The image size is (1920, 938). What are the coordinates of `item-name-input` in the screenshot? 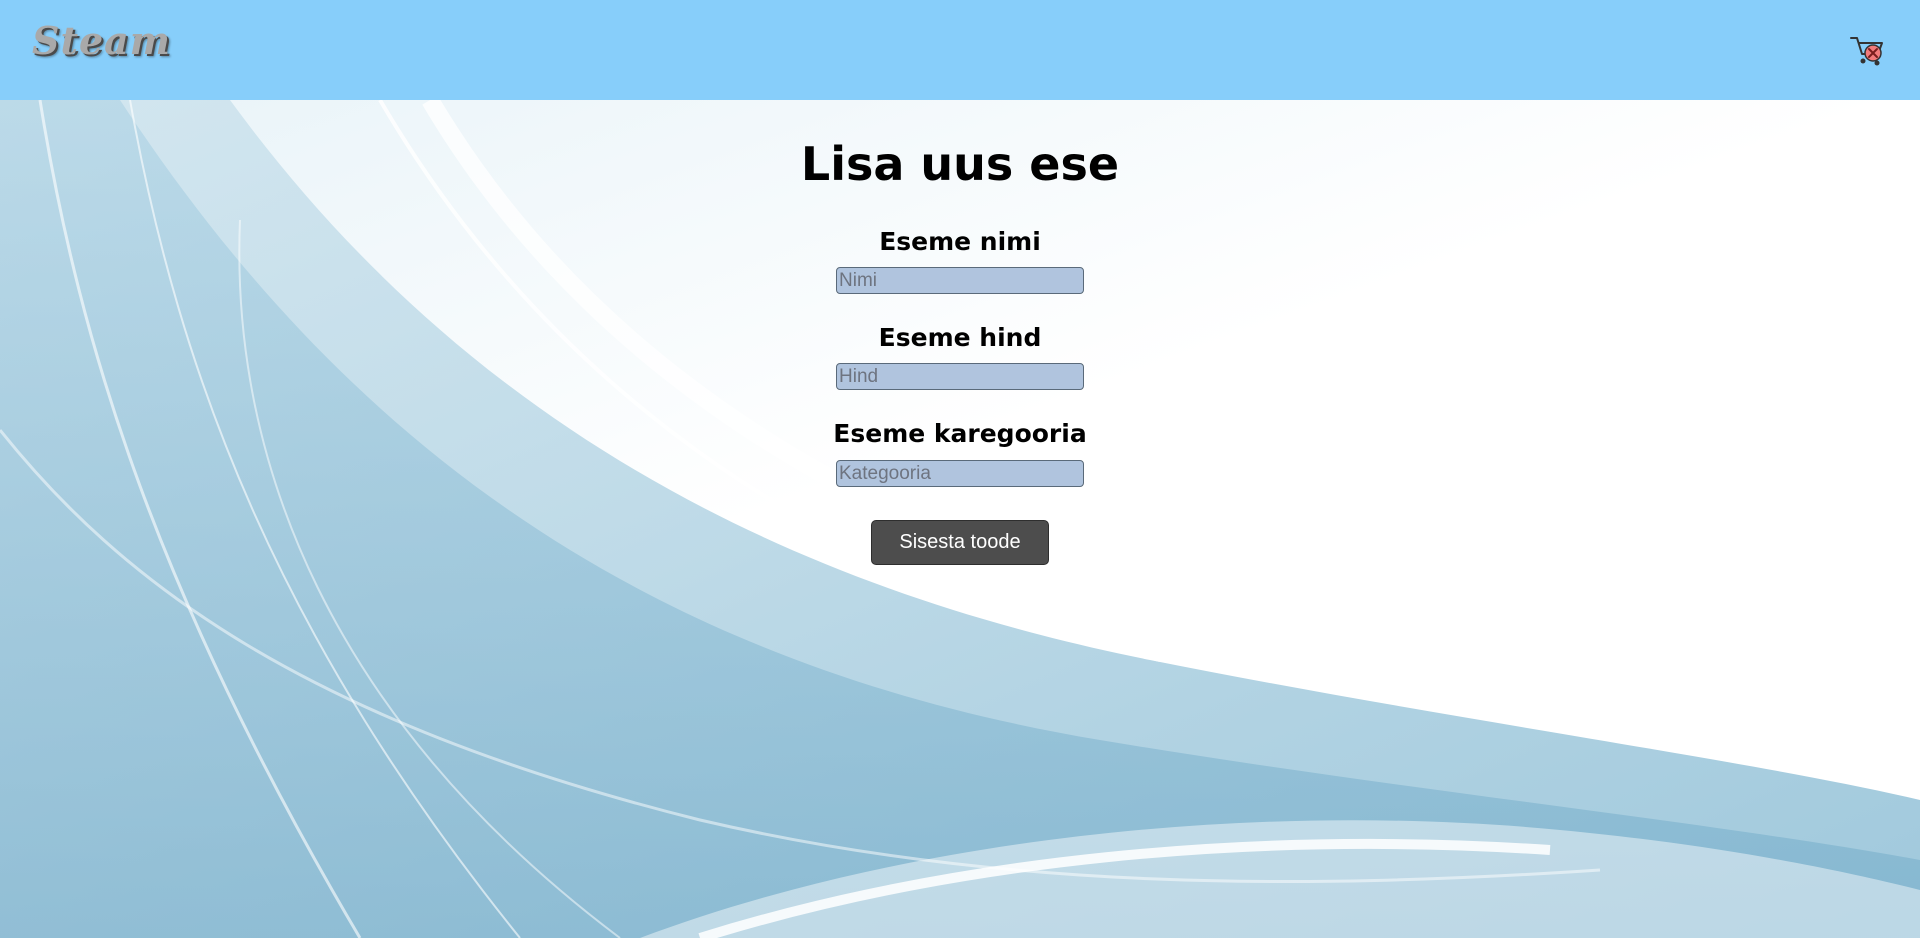 It's located at (960, 280).